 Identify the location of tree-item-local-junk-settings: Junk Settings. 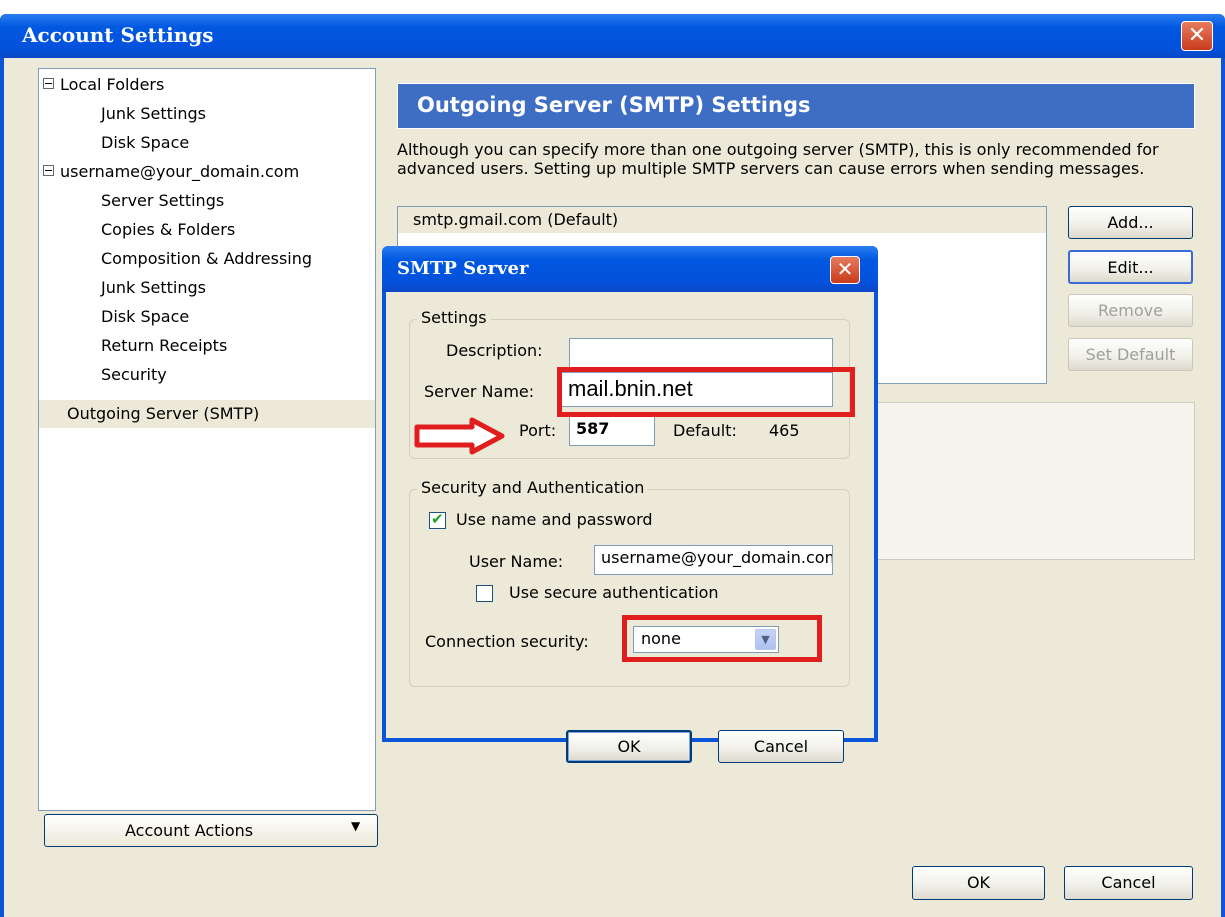
(153, 116).